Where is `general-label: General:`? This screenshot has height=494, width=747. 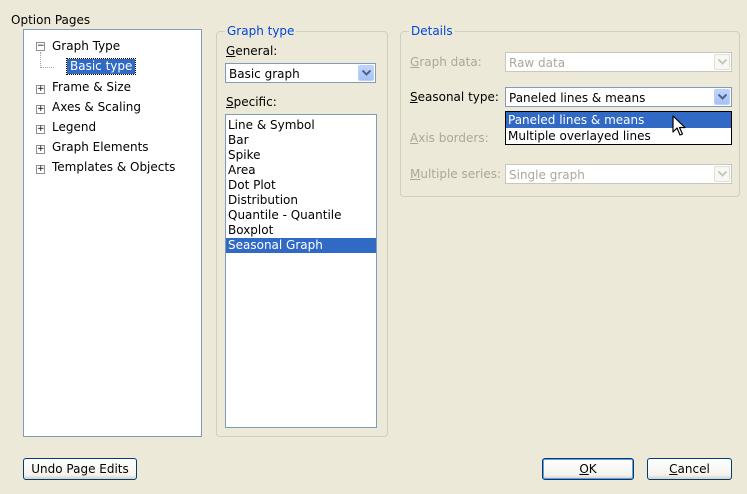
general-label: General: is located at coordinates (252, 51).